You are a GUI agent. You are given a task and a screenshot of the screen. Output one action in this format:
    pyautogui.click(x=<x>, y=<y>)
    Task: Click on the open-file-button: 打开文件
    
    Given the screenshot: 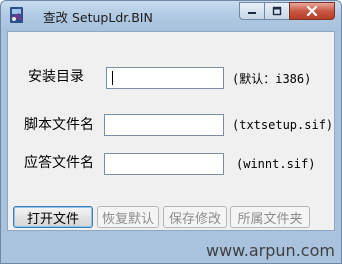 What is the action you would take?
    pyautogui.click(x=53, y=217)
    